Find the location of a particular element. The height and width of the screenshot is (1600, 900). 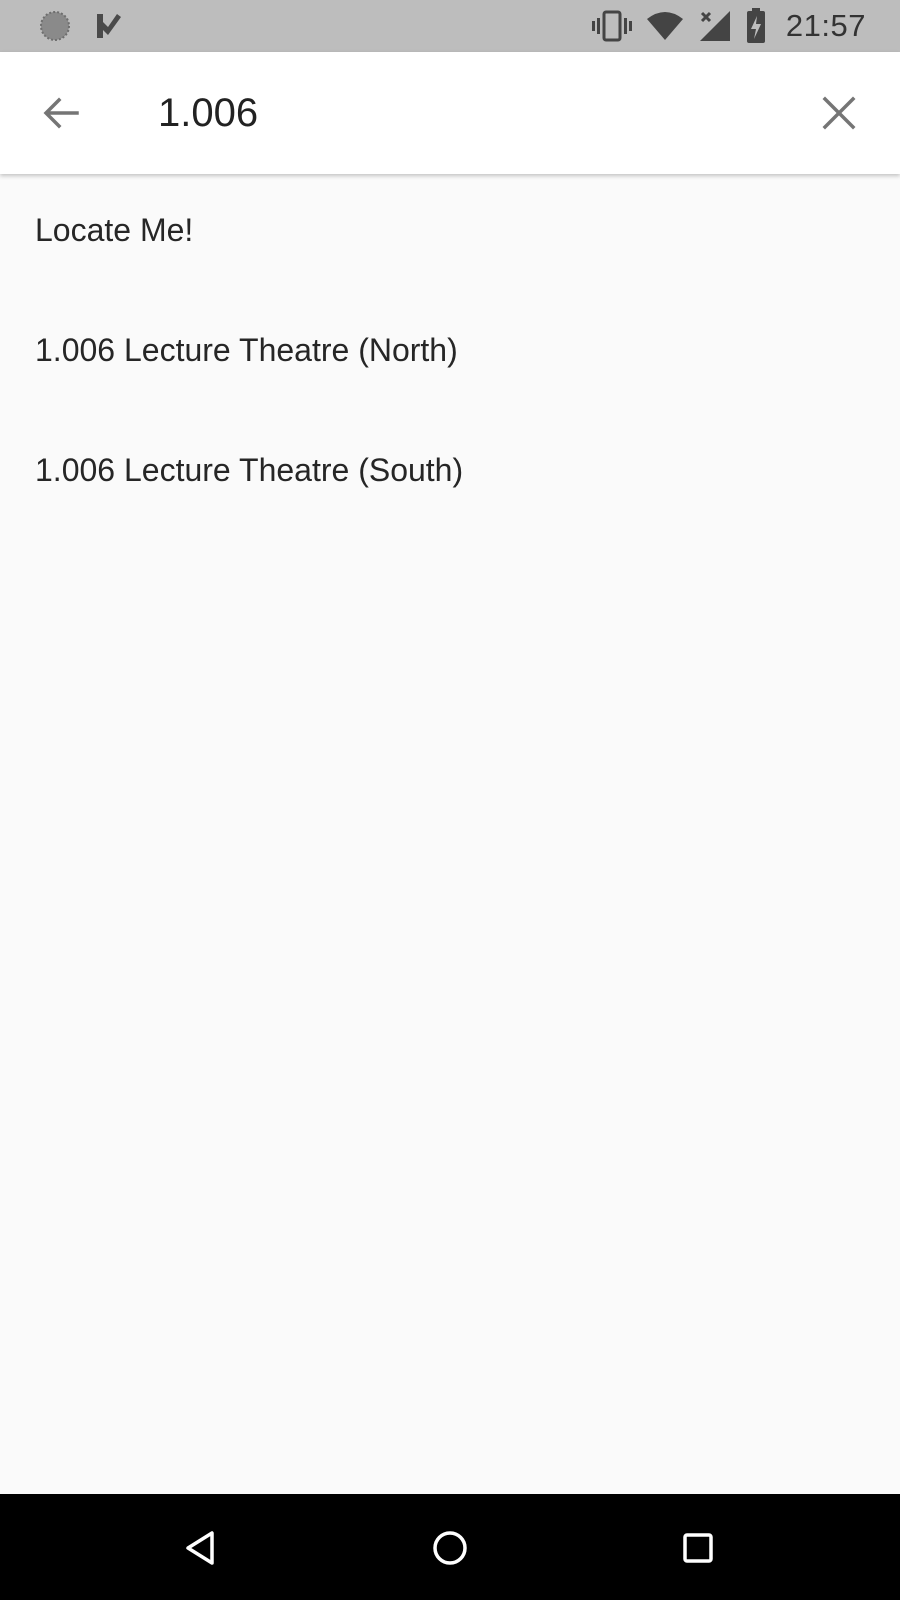

arrow-back-icon is located at coordinates (61, 113).